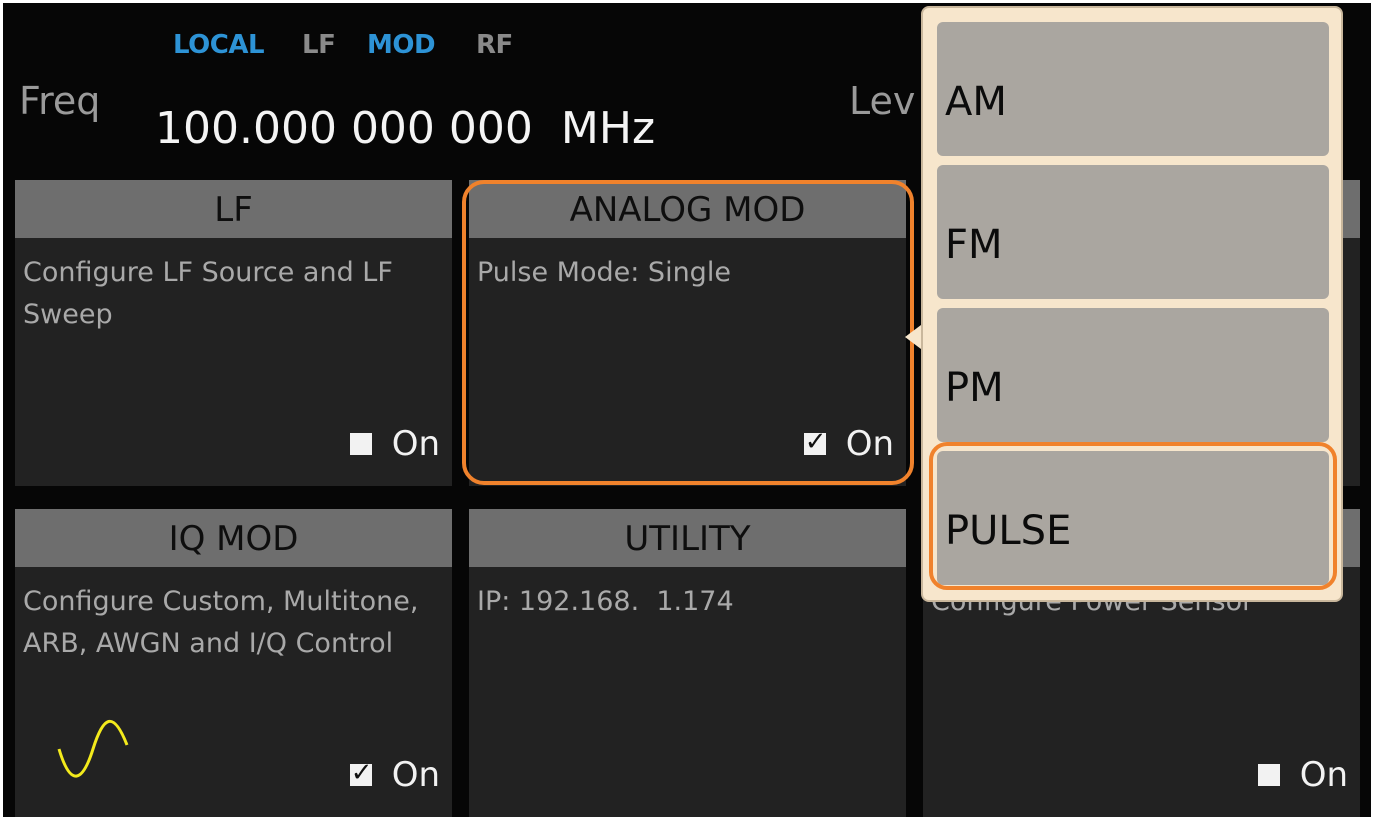 This screenshot has height=821, width=1375. What do you see at coordinates (605, 601) in the screenshot?
I see `tile-utility-description: IP: 192.168. 1.174` at bounding box center [605, 601].